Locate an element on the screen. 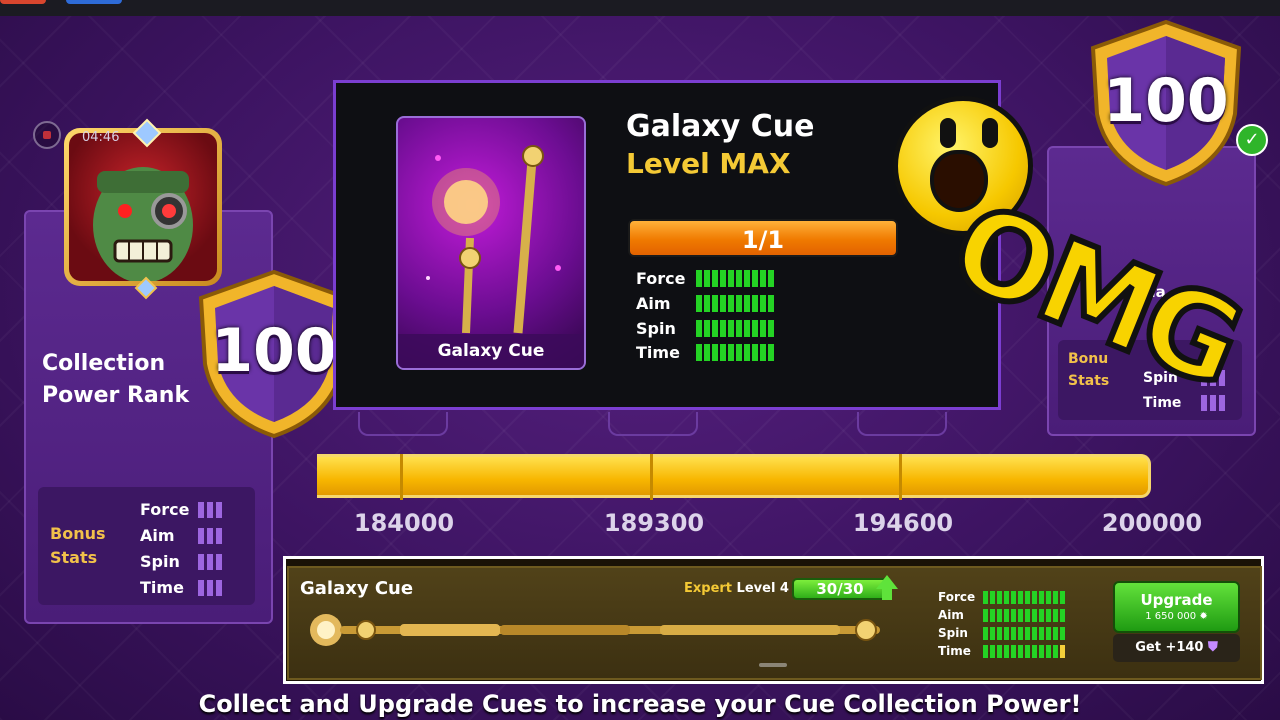 This screenshot has width=1280, height=720. panel-title: Collection Power Rank is located at coordinates (115, 380).